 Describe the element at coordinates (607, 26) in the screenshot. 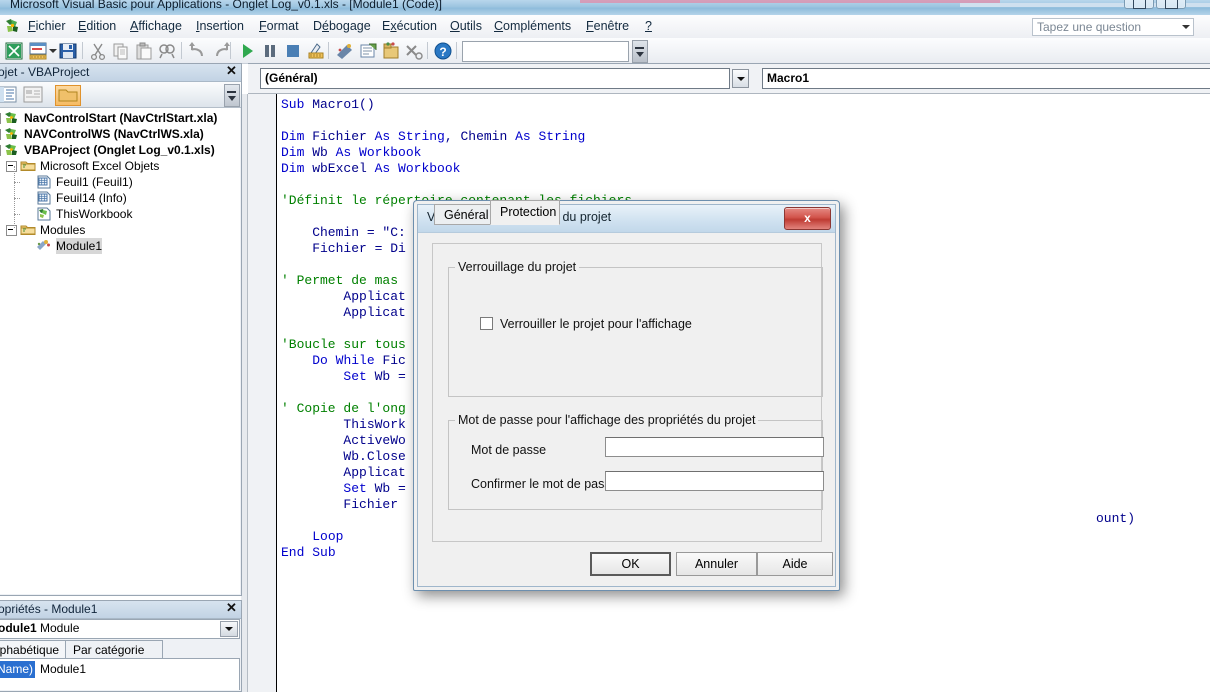

I see `menu-item-fen-tre: Fenêtre` at that location.